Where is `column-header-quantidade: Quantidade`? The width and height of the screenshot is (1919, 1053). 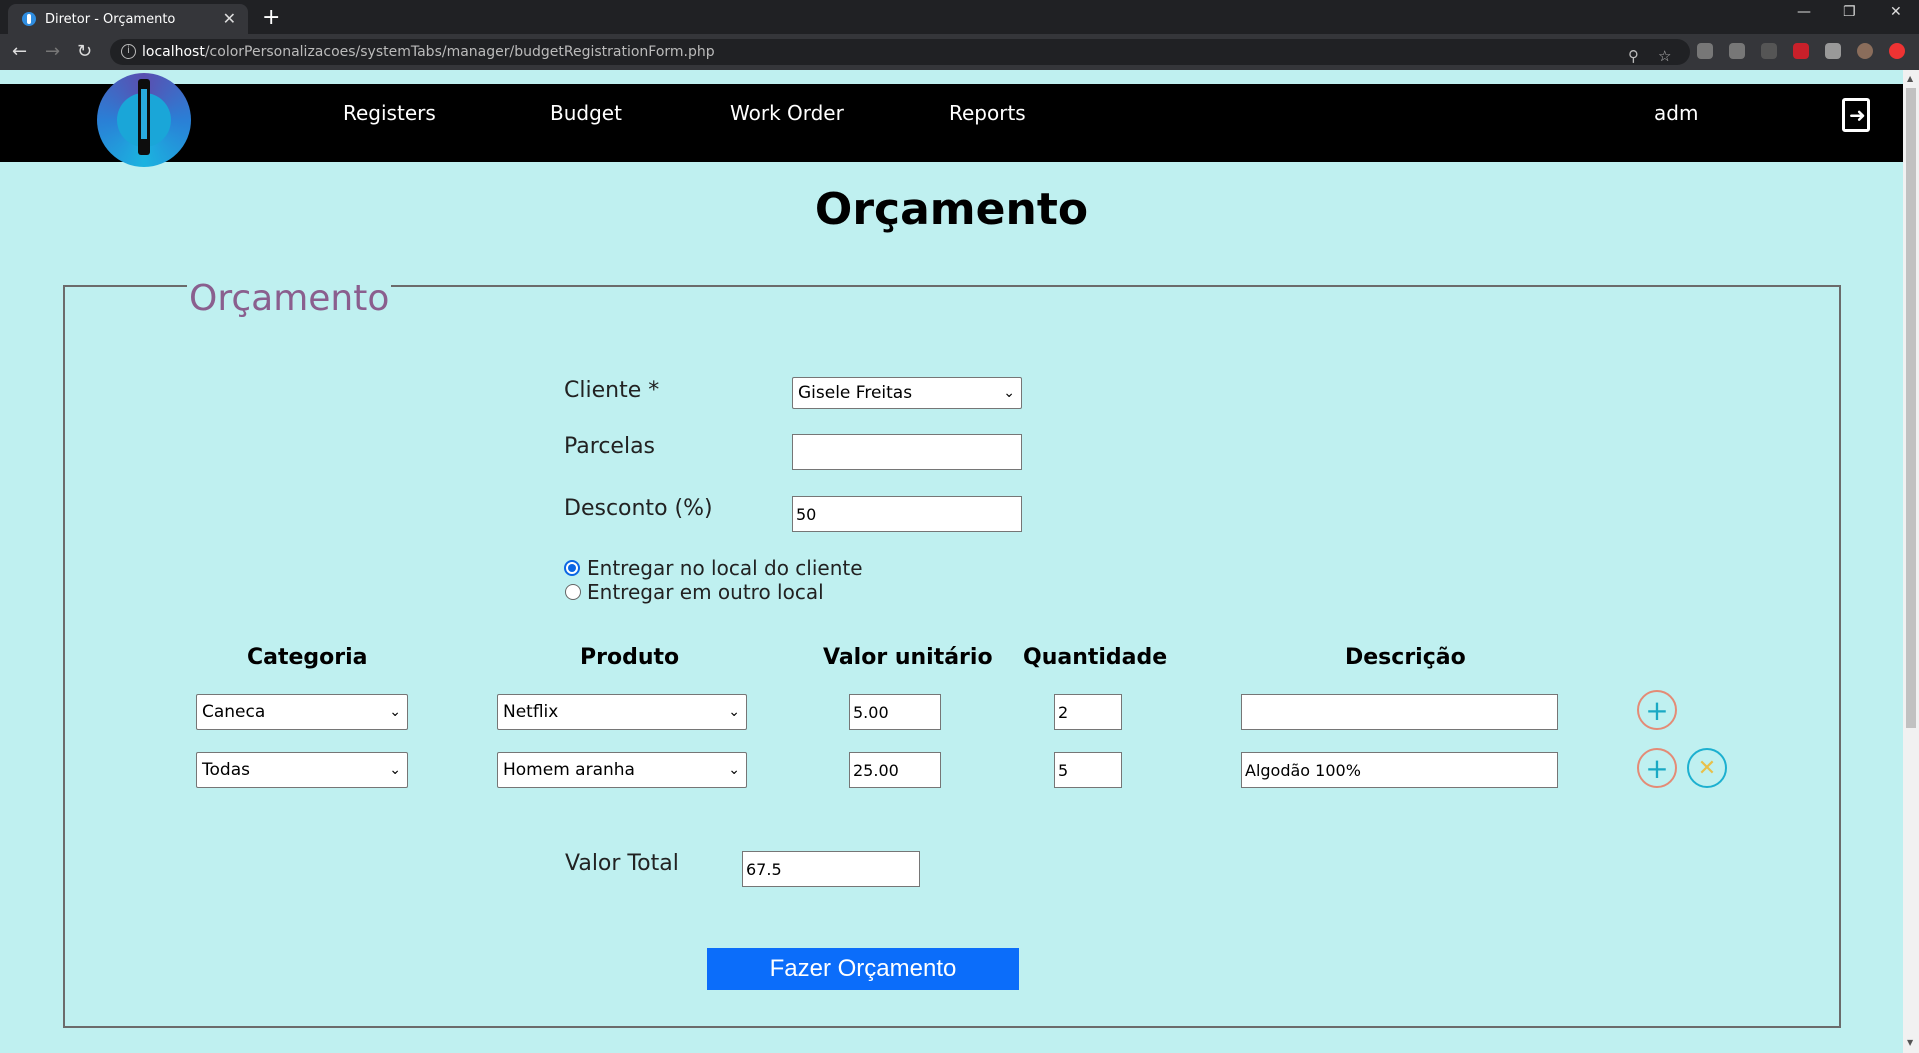
column-header-quantidade: Quantidade is located at coordinates (1095, 657).